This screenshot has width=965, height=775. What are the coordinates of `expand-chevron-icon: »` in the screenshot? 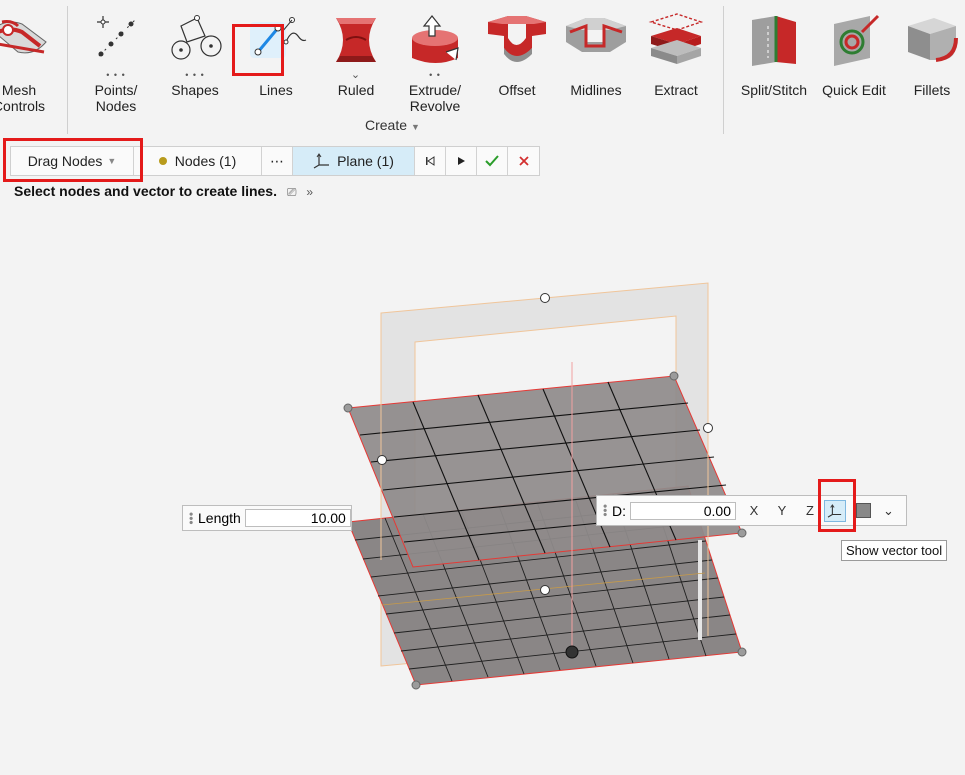 It's located at (309, 192).